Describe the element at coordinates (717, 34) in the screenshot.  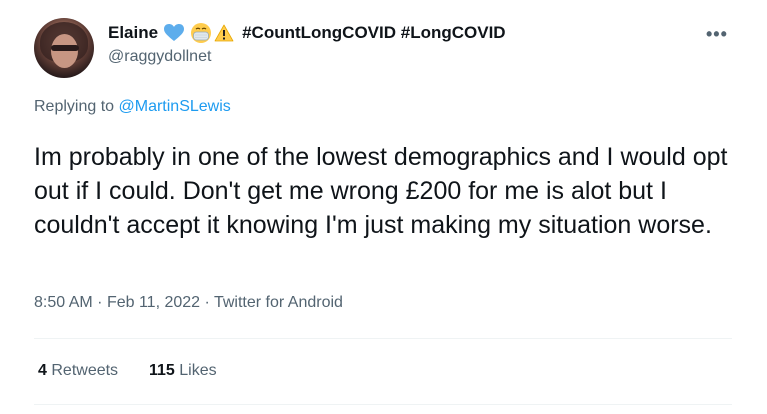
I see `more-options-icon: •••` at that location.